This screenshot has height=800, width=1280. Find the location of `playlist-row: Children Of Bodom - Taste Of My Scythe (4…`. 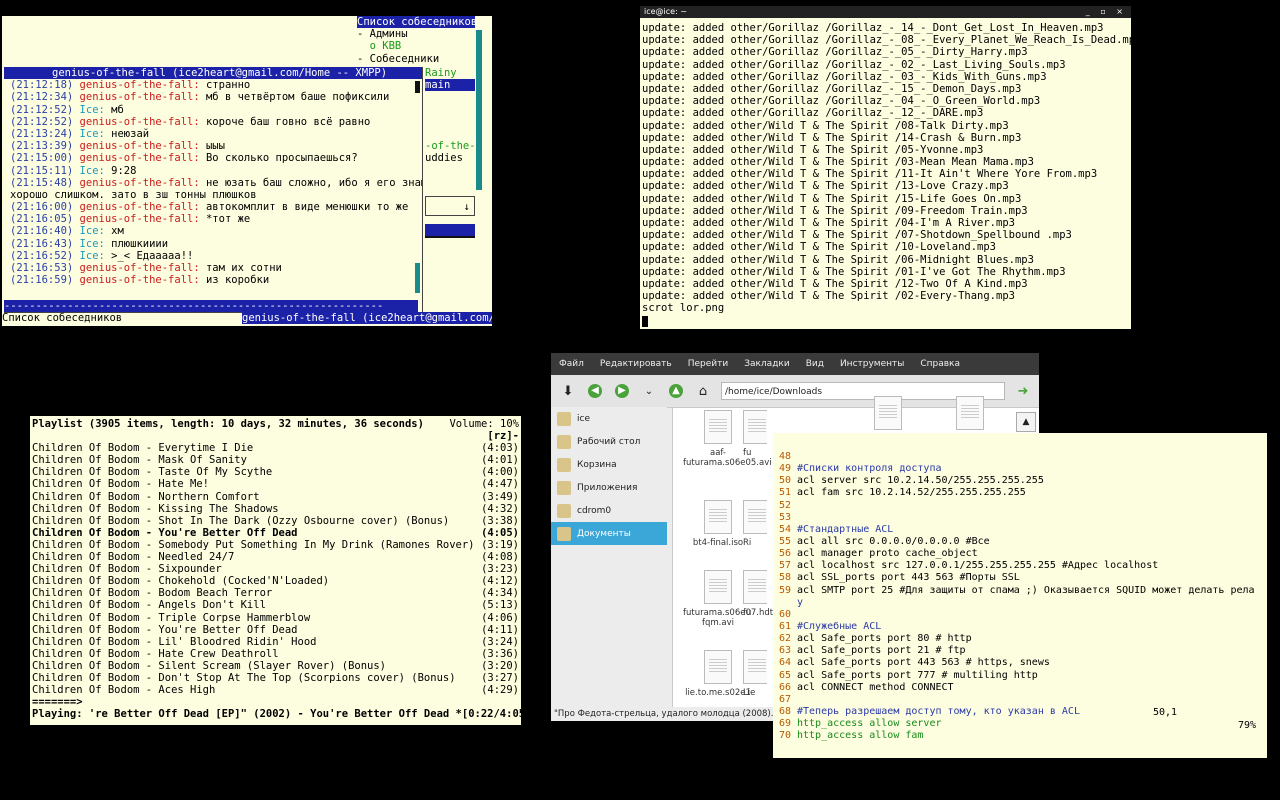

playlist-row: Children Of Bodom - Taste Of My Scythe (4… is located at coordinates (275, 472).